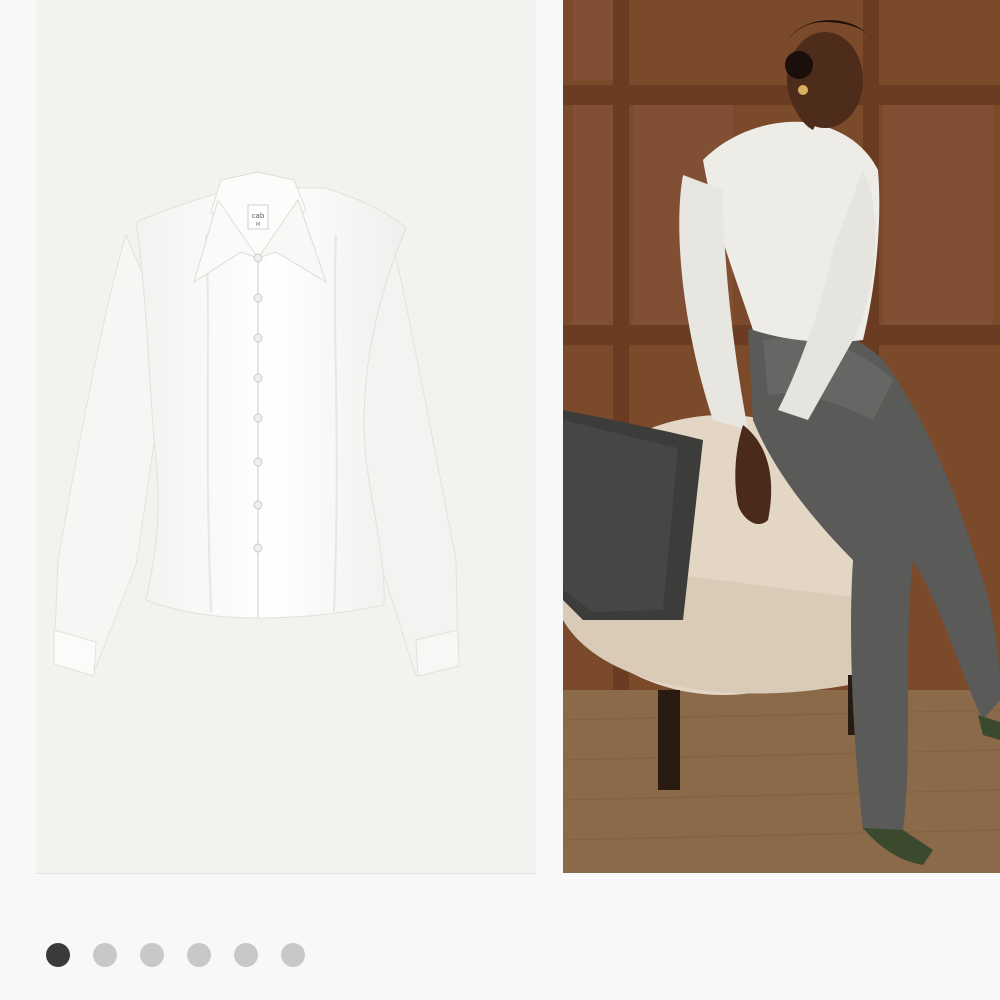  What do you see at coordinates (175, 955) in the screenshot?
I see `carousel-pagination` at bounding box center [175, 955].